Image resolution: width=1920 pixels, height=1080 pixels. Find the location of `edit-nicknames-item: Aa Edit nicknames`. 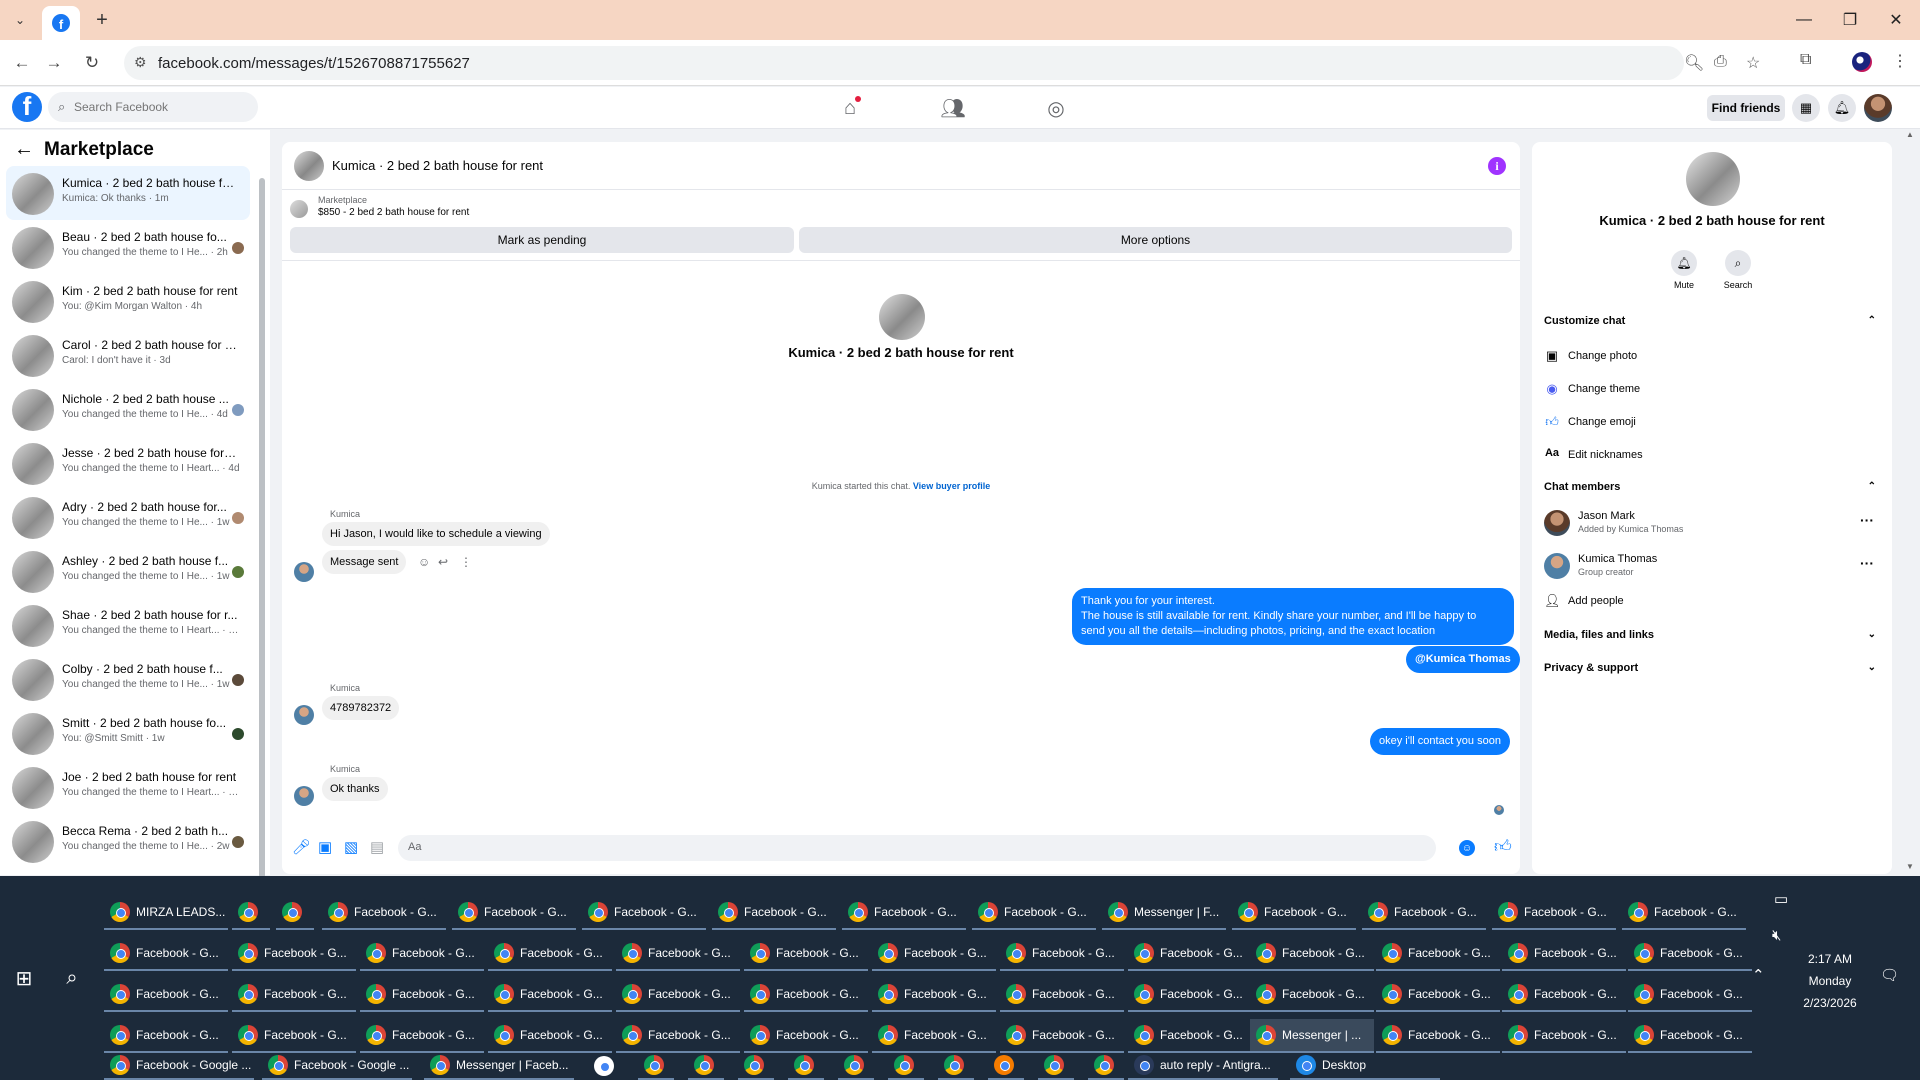

edit-nicknames-item: Aa Edit nicknames is located at coordinates (1712, 457).